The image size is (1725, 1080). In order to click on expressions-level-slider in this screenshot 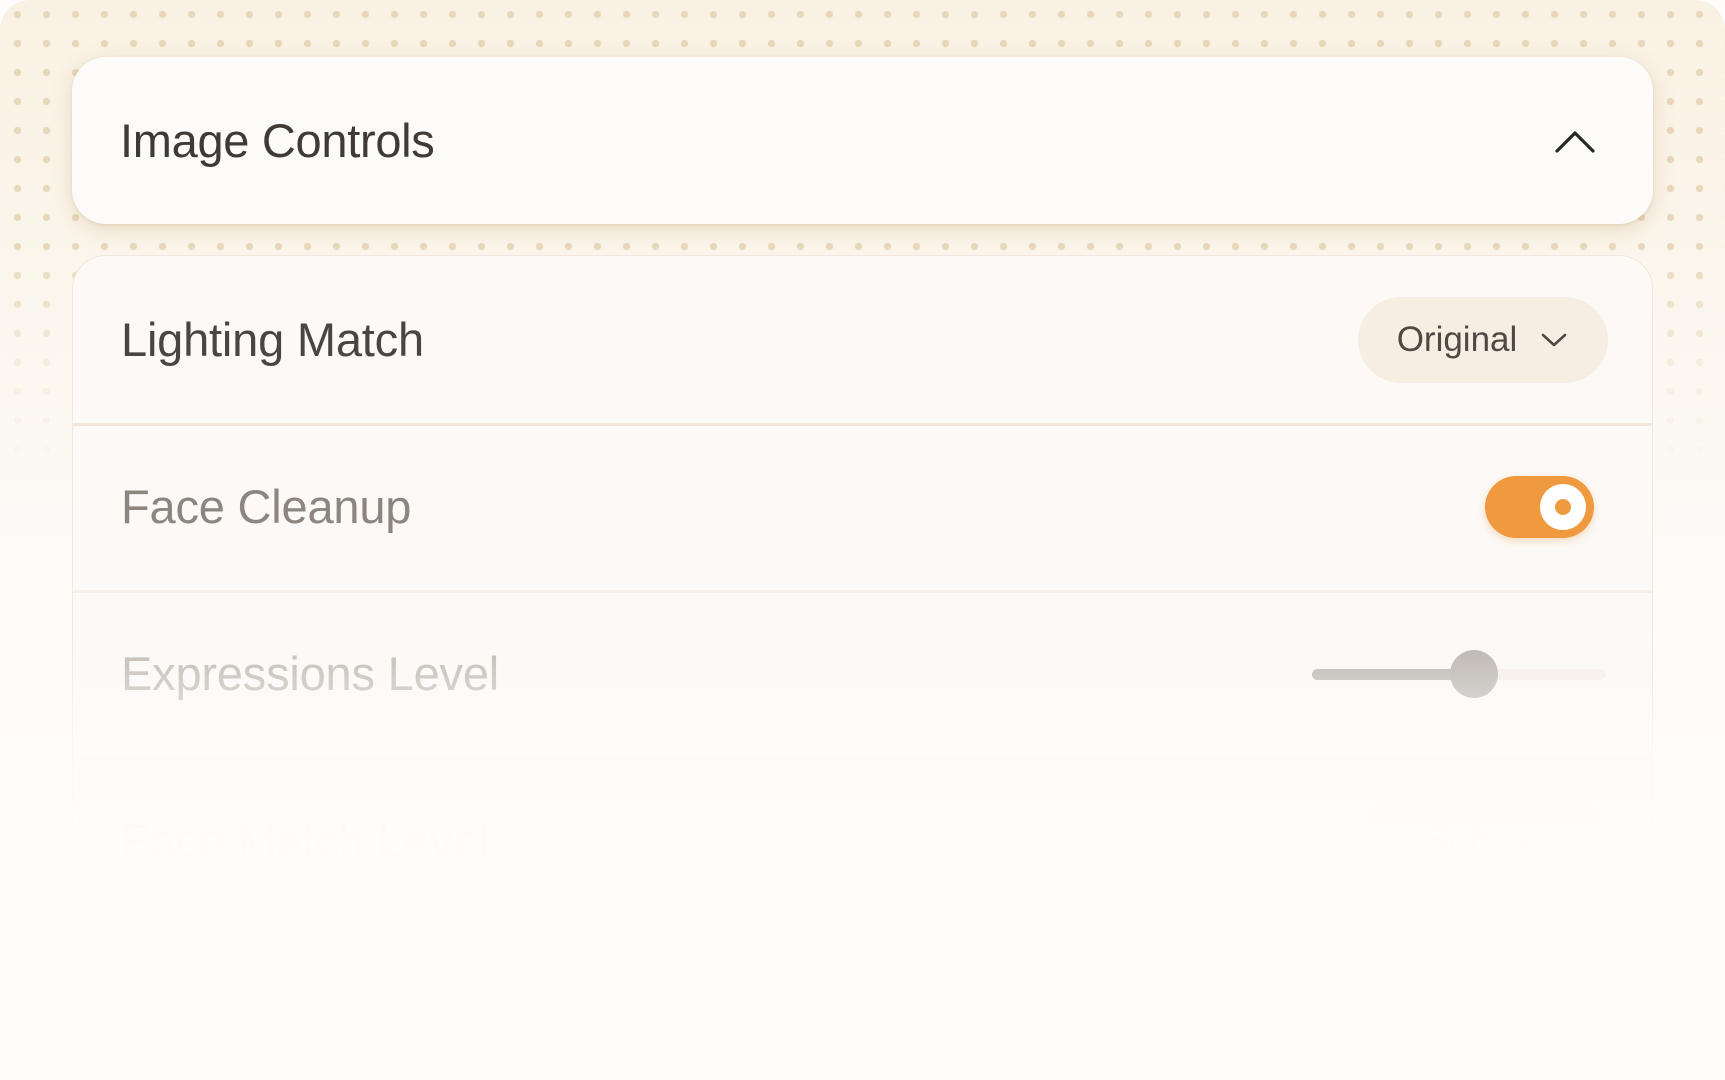, I will do `click(1459, 673)`.